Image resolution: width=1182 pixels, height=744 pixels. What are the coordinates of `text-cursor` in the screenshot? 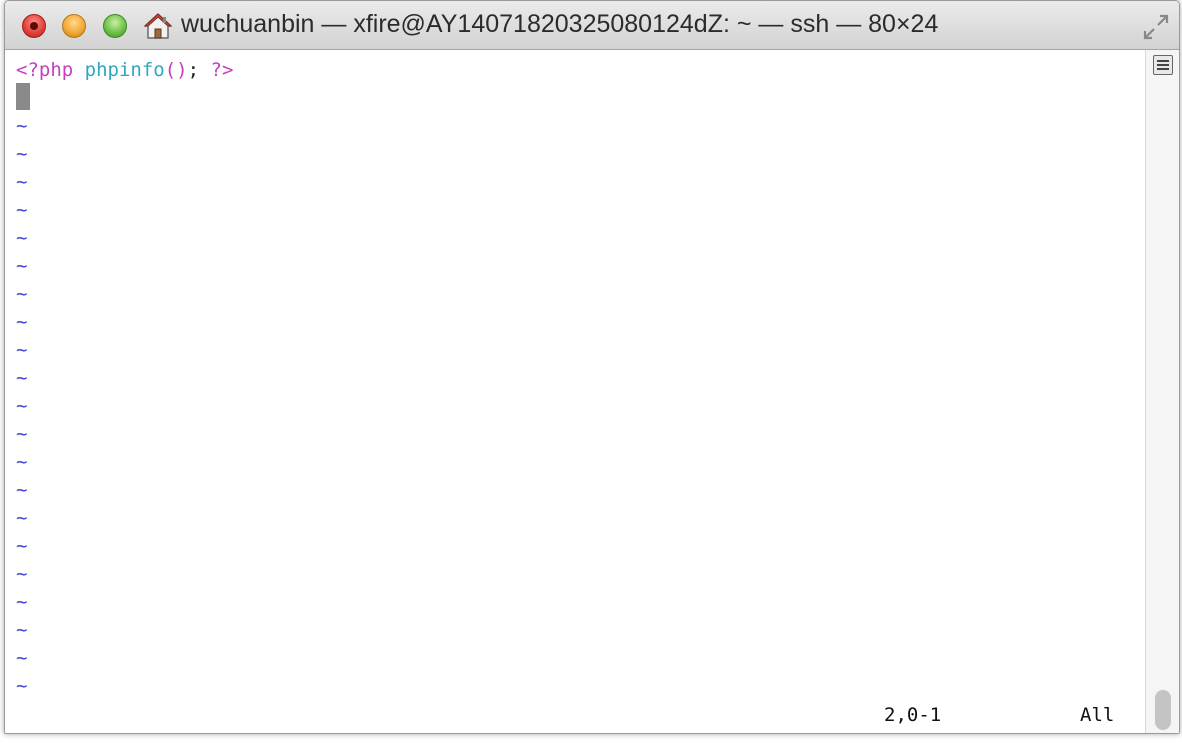 It's located at (23, 96).